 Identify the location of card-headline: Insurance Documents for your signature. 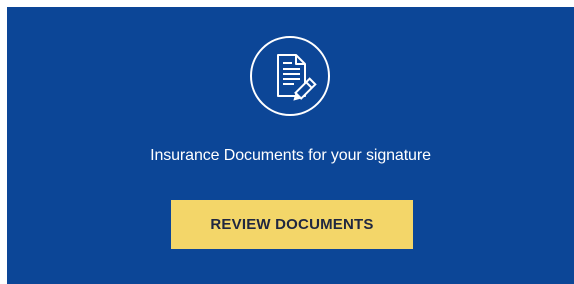
(290, 155).